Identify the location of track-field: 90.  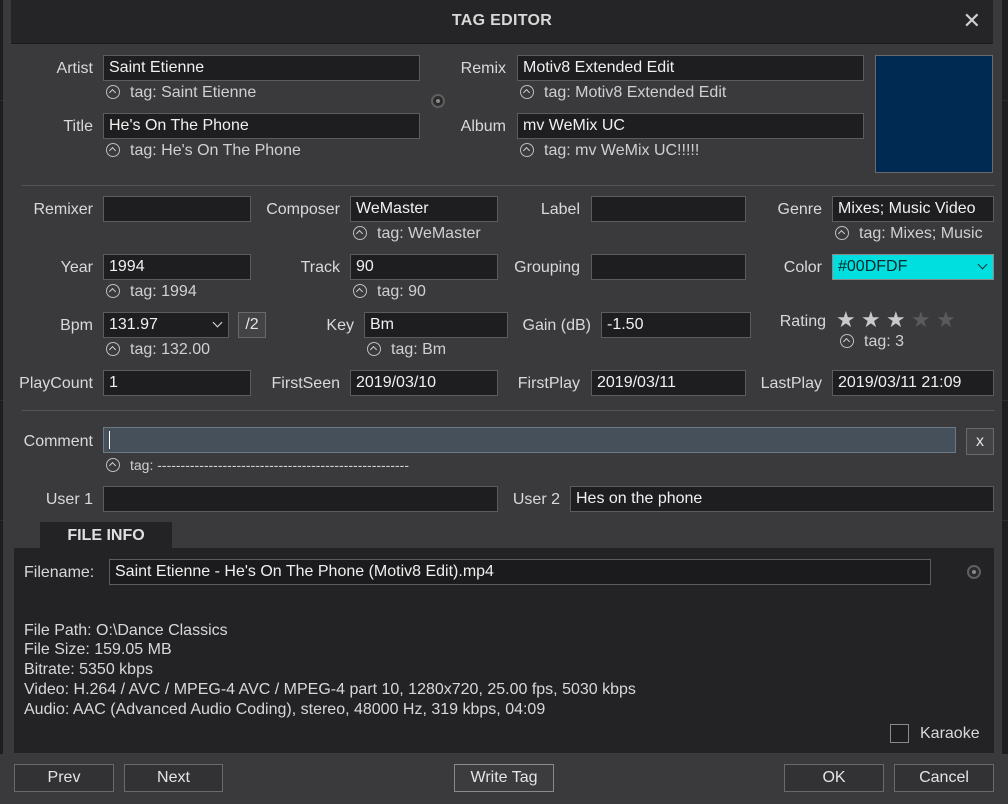
(424, 267).